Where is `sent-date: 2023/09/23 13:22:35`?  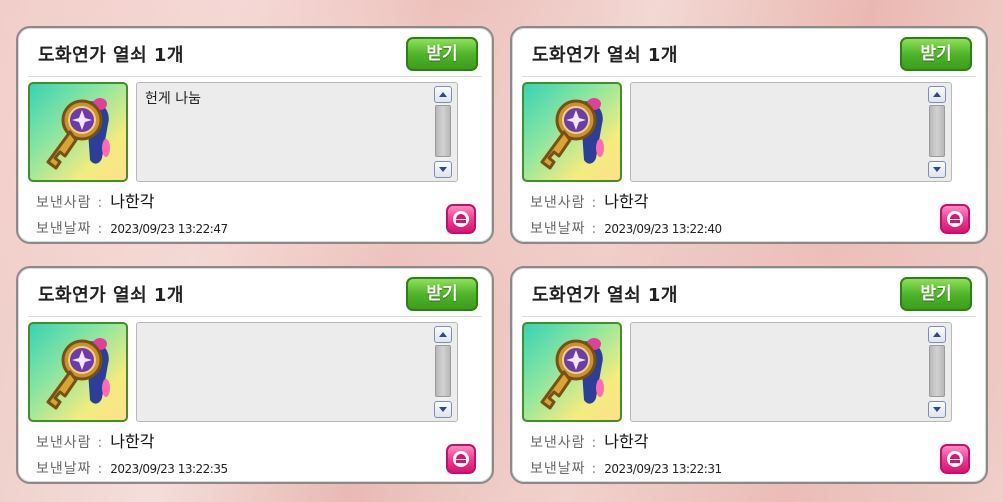 sent-date: 2023/09/23 13:22:35 is located at coordinates (169, 469).